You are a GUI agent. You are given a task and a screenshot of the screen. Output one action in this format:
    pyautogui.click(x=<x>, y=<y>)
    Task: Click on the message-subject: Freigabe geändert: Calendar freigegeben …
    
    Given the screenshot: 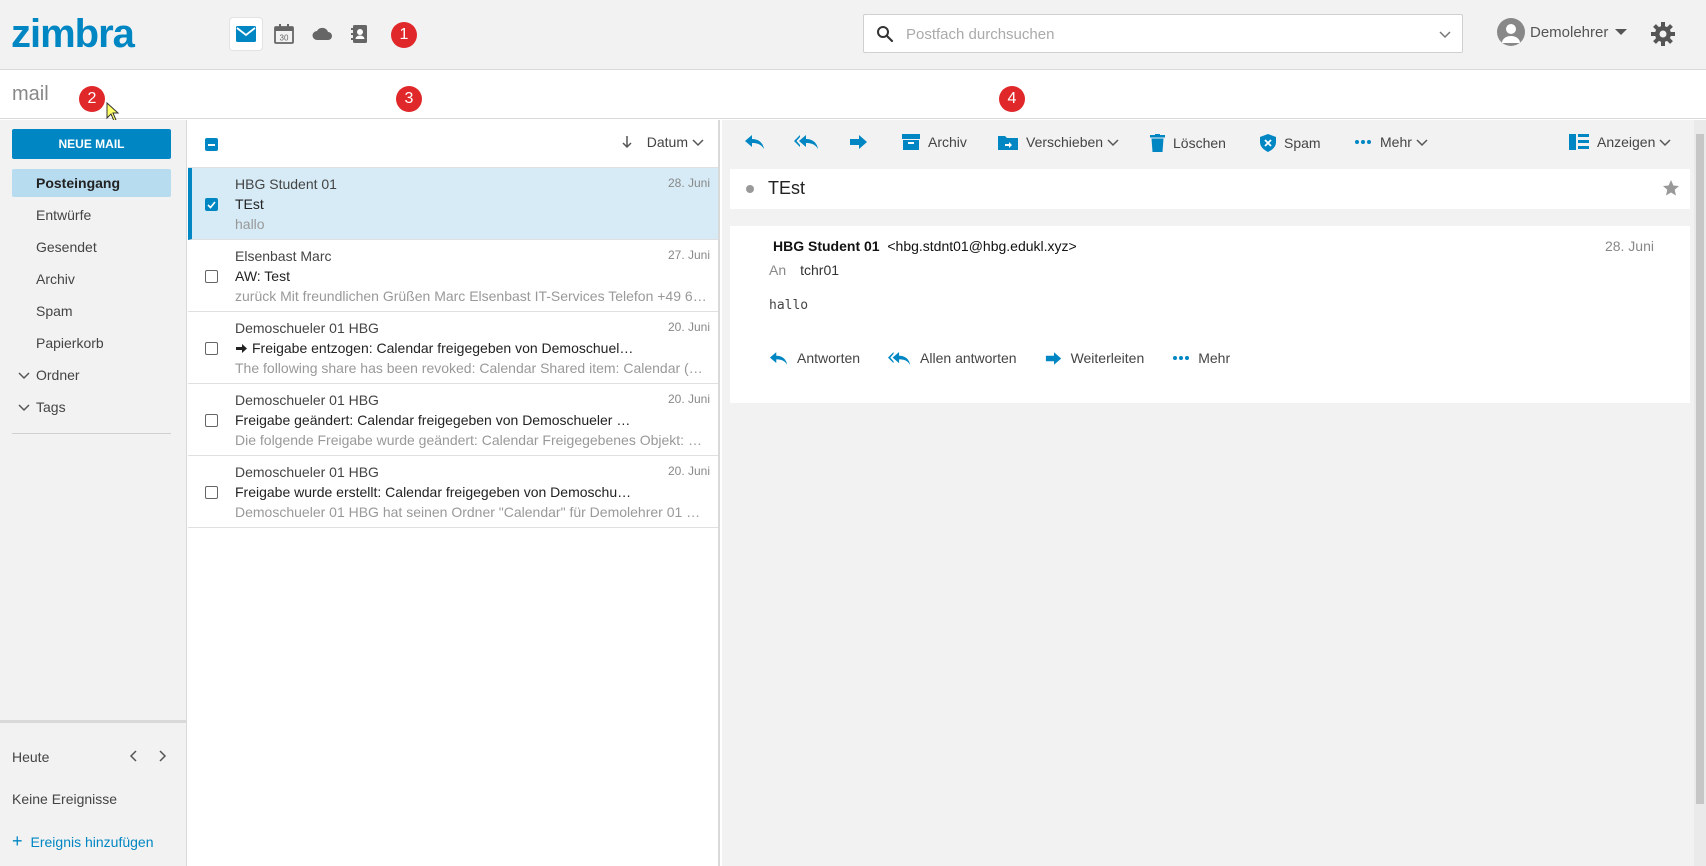 What is the action you would take?
    pyautogui.click(x=435, y=420)
    